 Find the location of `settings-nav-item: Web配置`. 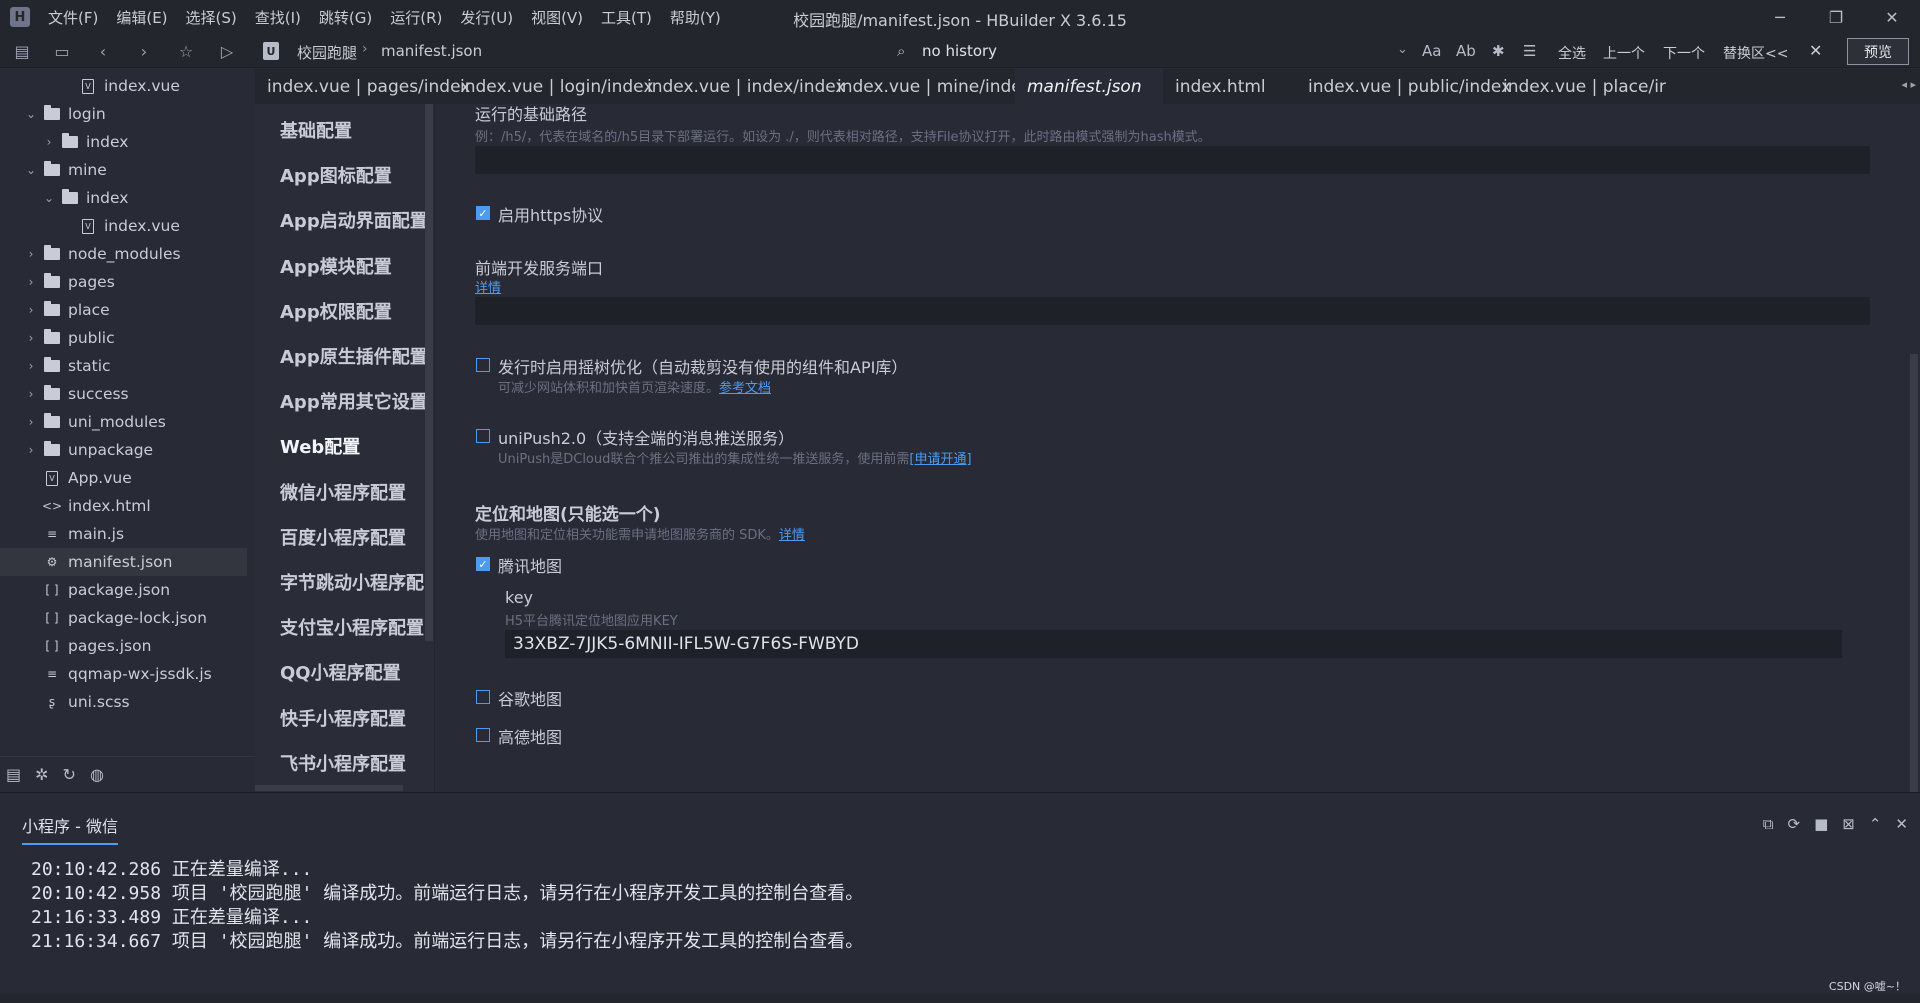

settings-nav-item: Web配置 is located at coordinates (320, 446).